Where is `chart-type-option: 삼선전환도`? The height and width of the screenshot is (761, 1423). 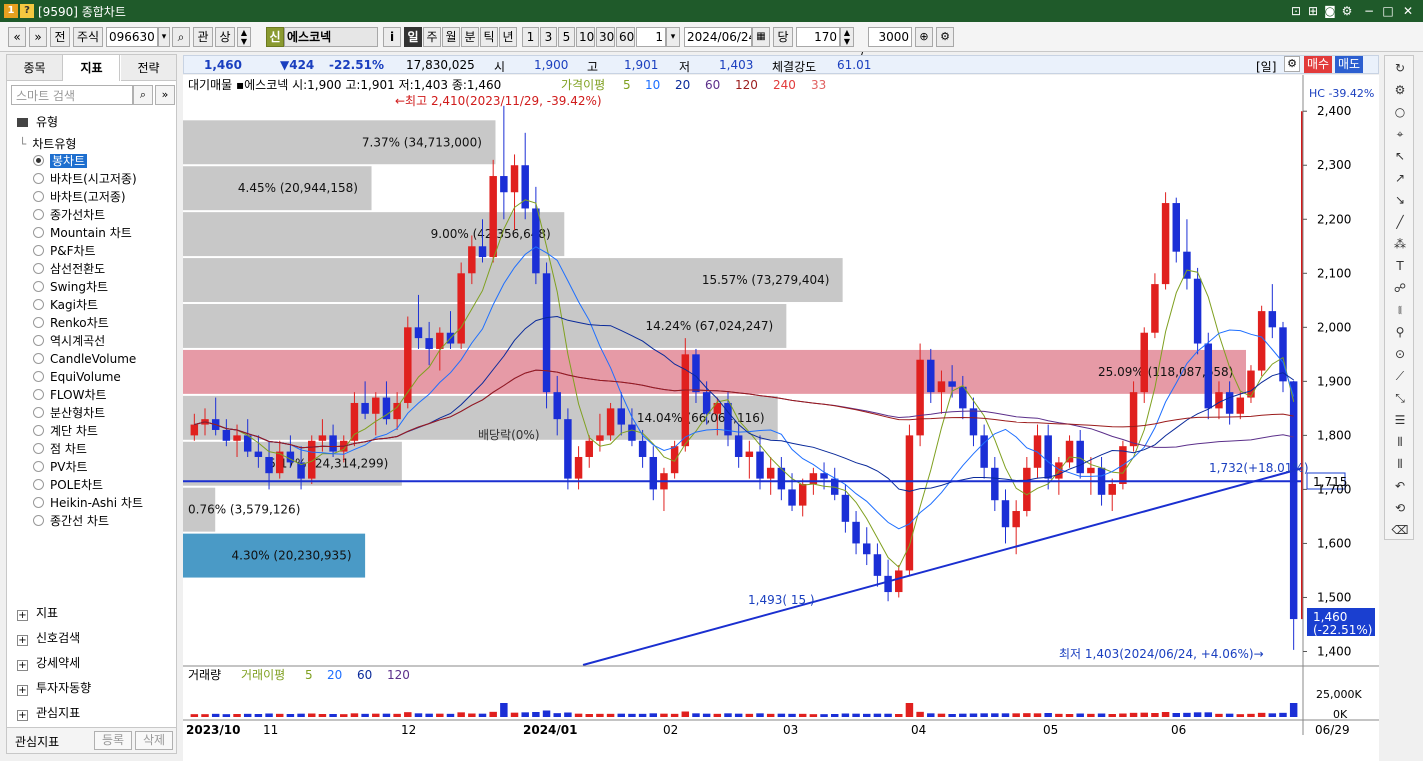 chart-type-option: 삼선전환도 is located at coordinates (69, 269).